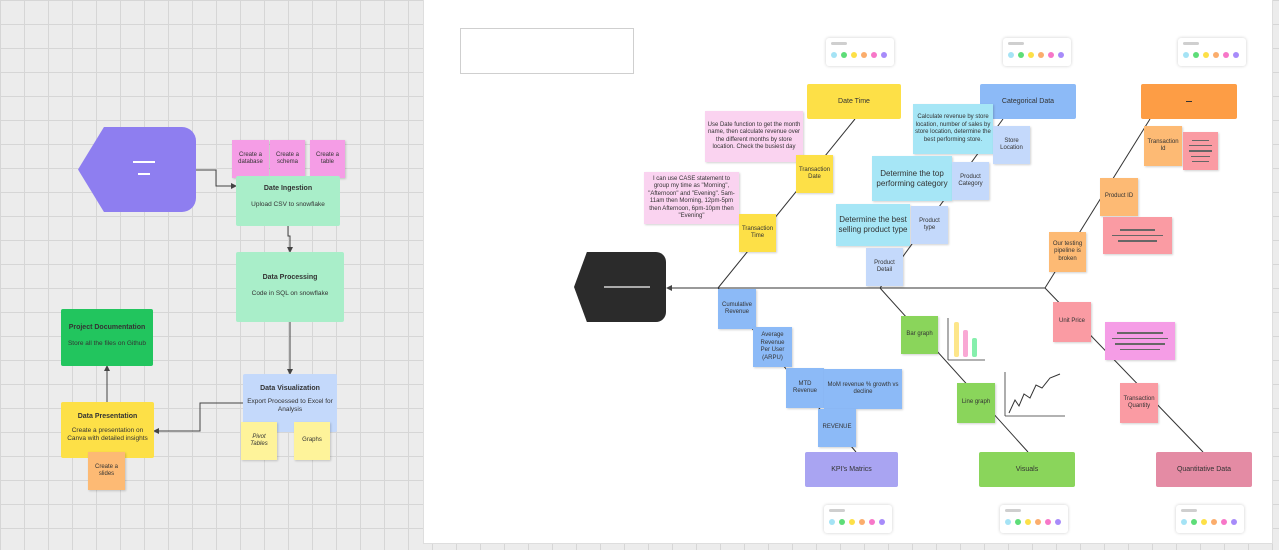 The image size is (1279, 550). What do you see at coordinates (884, 267) in the screenshot?
I see `sticky-product-detail: Product Detail` at bounding box center [884, 267].